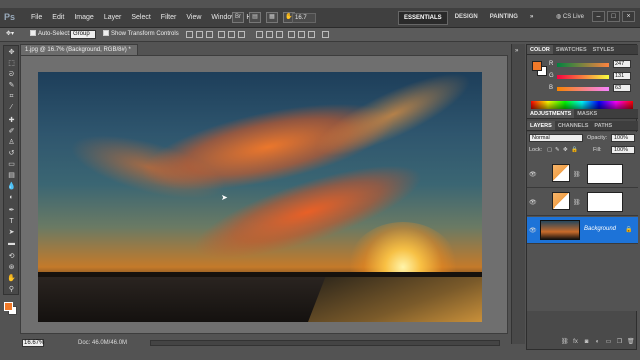 The width and height of the screenshot is (640, 360). Describe the element at coordinates (583, 65) in the screenshot. I see `red-slider` at that location.